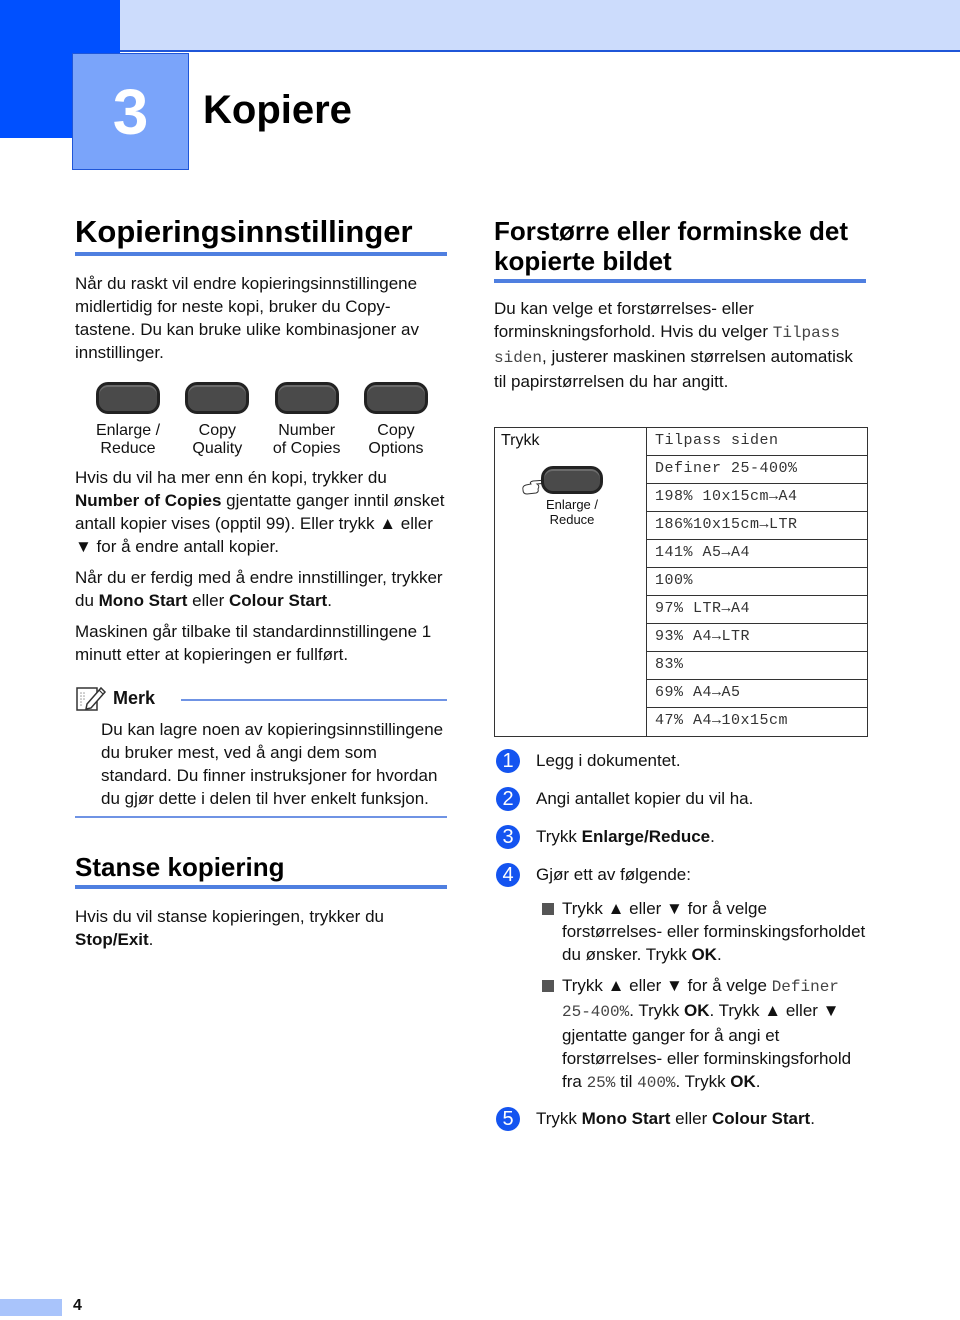 The height and width of the screenshot is (1320, 960). I want to click on page-number: 4, so click(77, 1305).